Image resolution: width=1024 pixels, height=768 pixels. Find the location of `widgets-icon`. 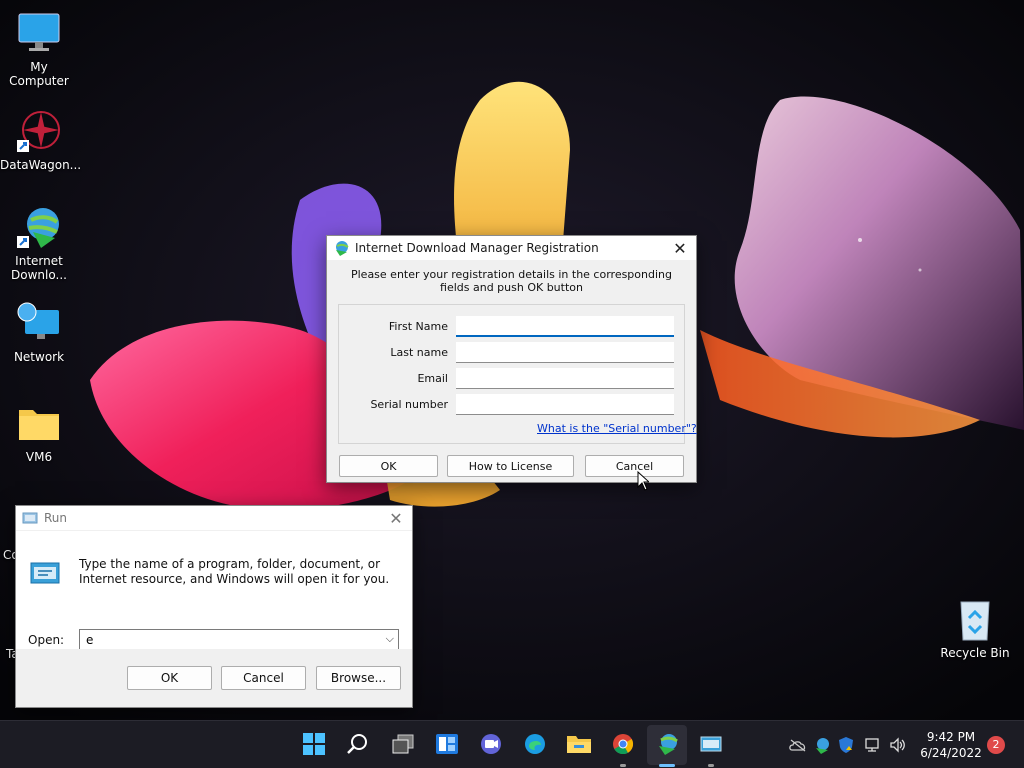

widgets-icon is located at coordinates (447, 744).